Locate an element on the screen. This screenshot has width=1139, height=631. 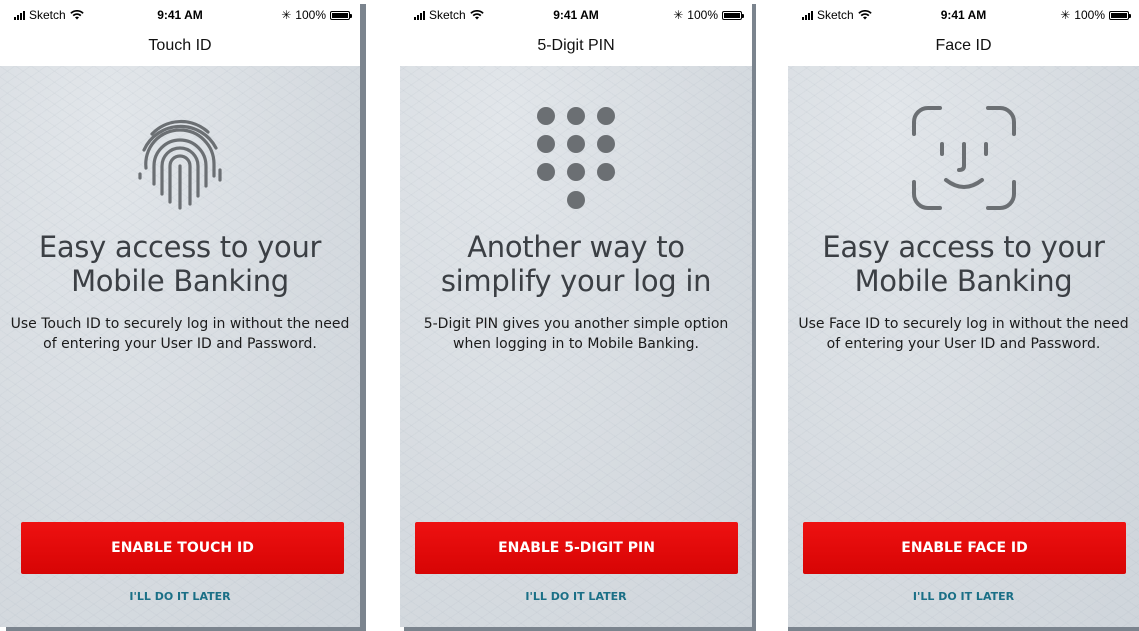
heading-line: Another way to is located at coordinates (576, 247).